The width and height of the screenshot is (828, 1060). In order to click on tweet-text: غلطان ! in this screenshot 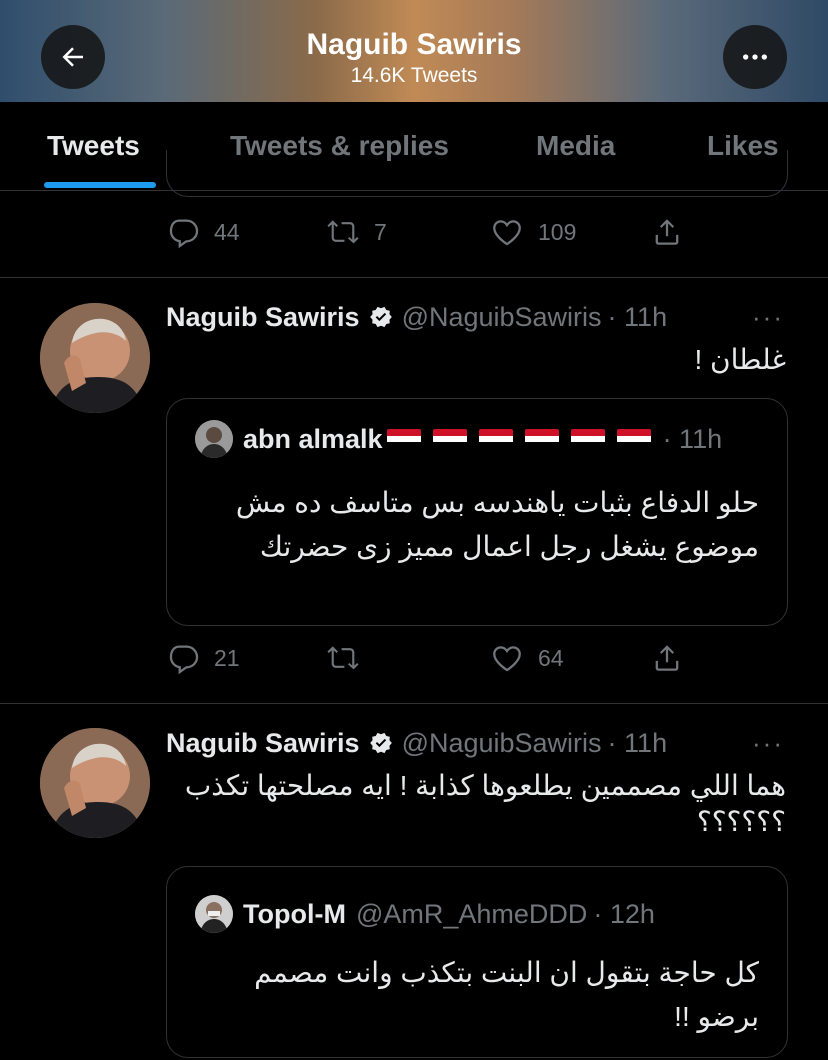, I will do `click(740, 359)`.